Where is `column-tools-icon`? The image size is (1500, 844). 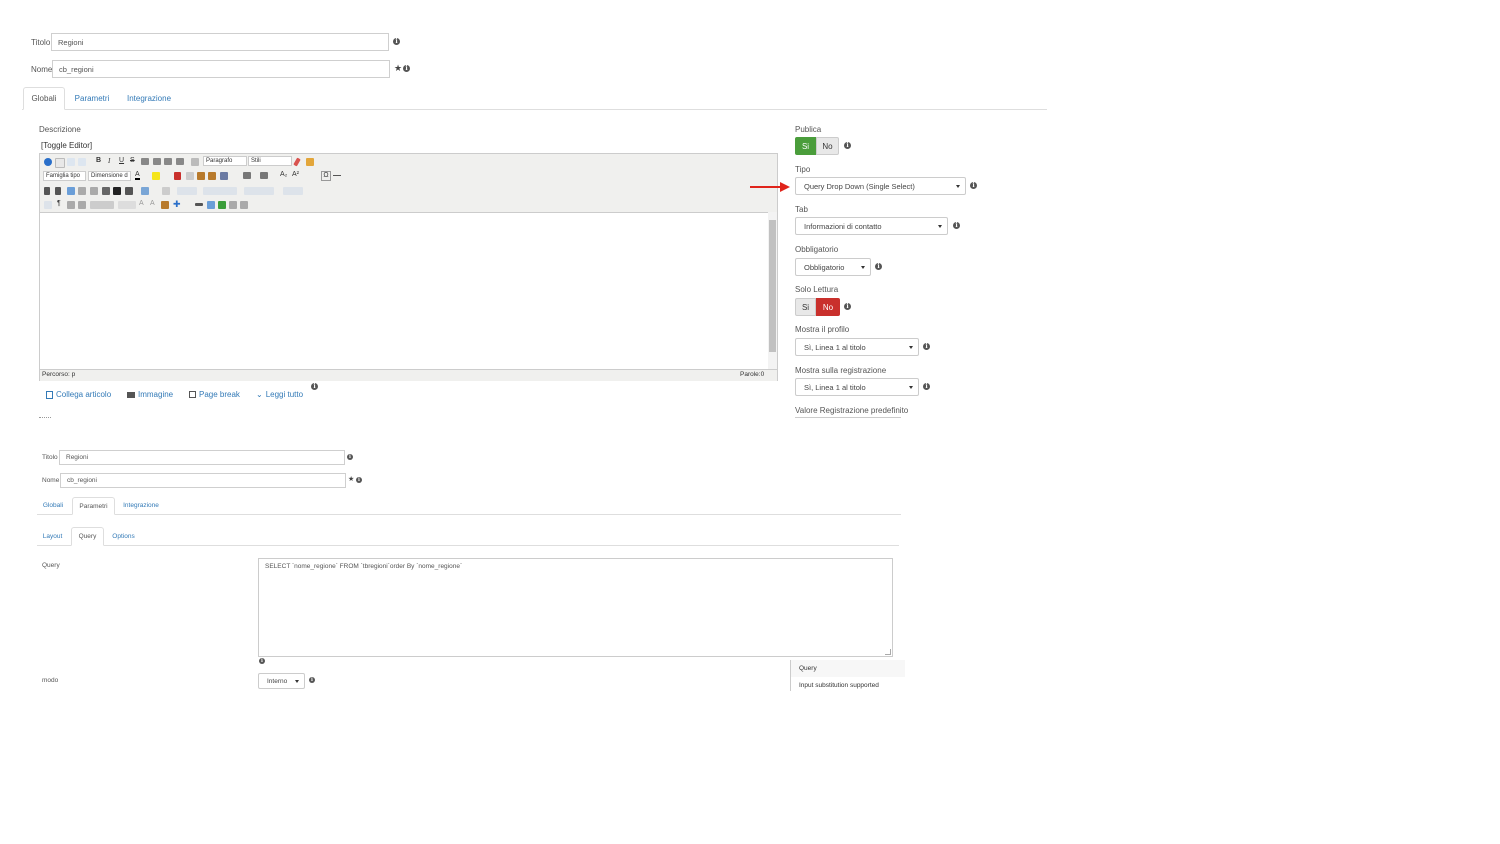
column-tools-icon is located at coordinates (259, 191).